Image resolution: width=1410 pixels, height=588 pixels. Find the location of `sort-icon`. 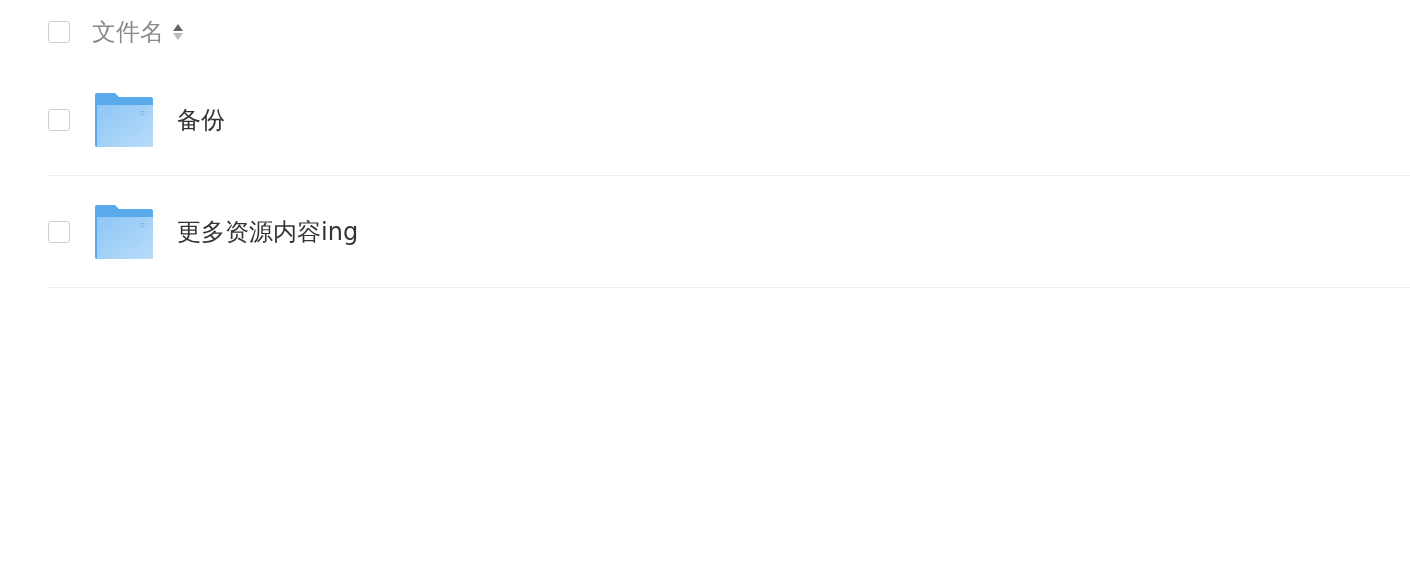

sort-icon is located at coordinates (178, 32).